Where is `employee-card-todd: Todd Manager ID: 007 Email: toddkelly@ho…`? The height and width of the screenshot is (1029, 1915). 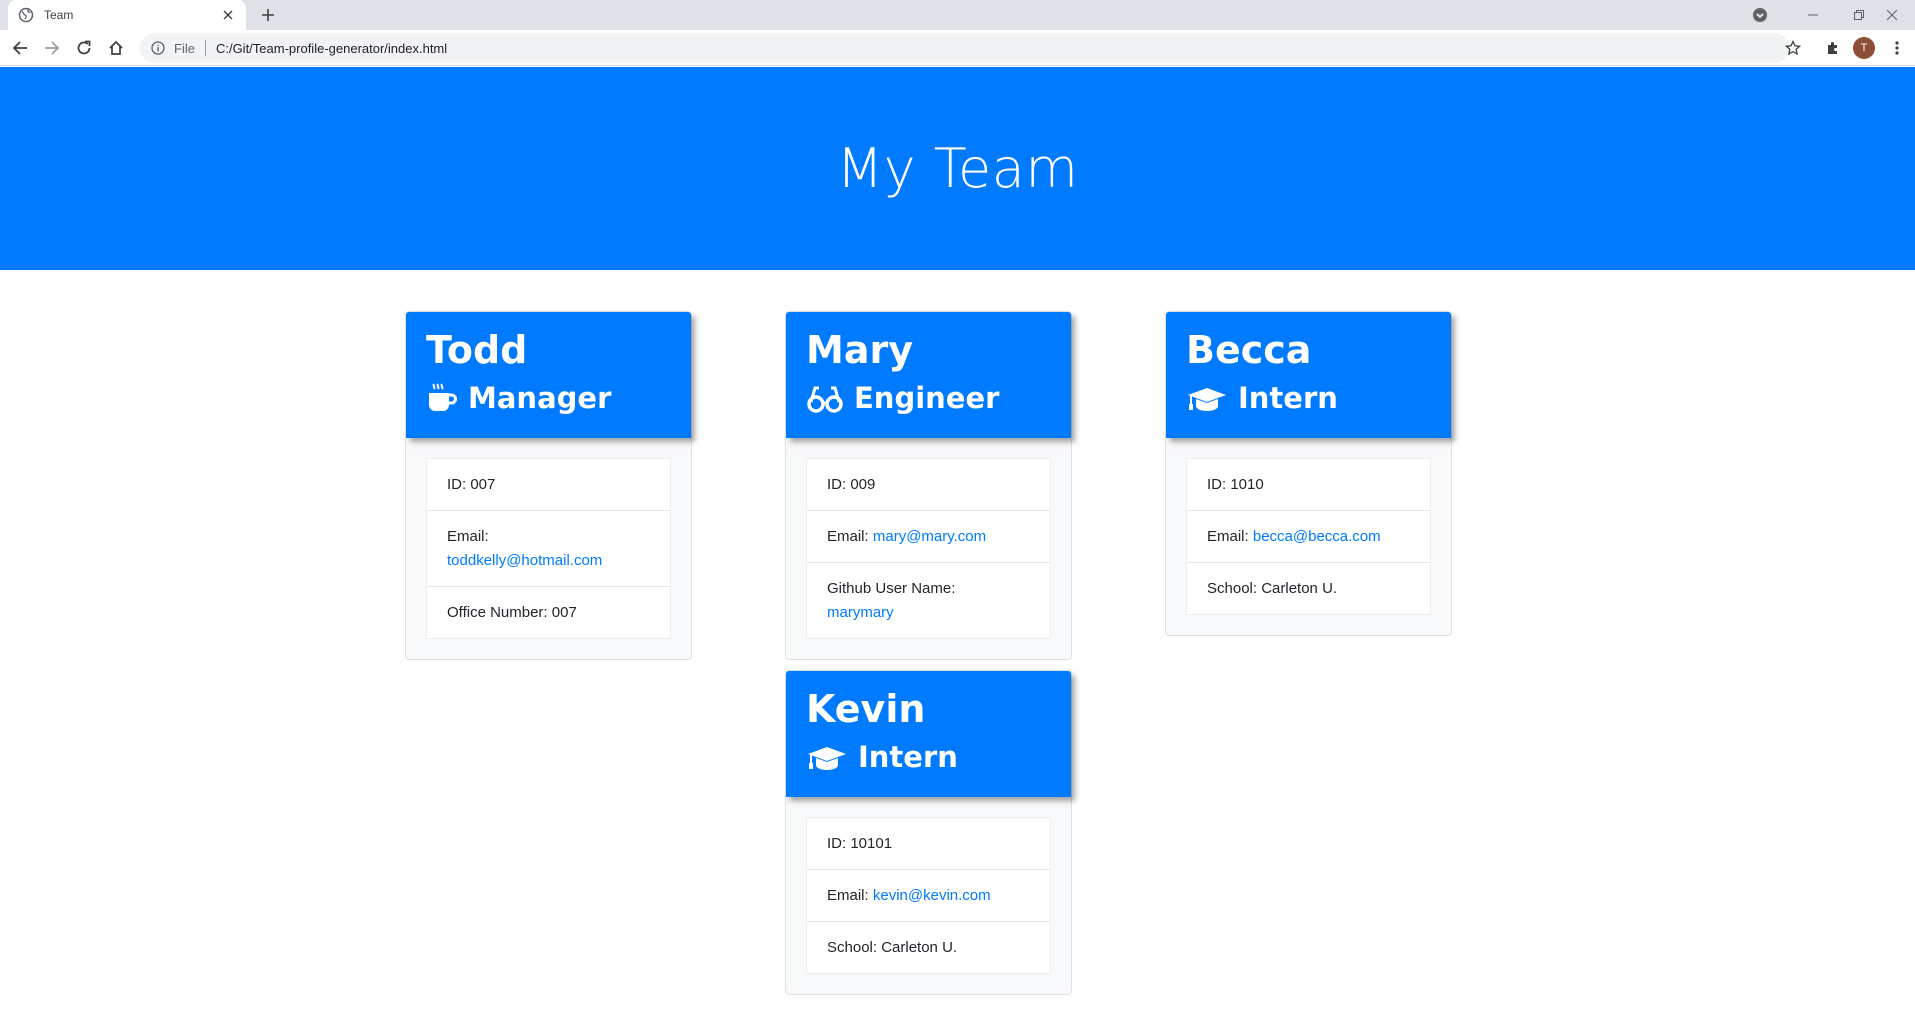 employee-card-todd: Todd Manager ID: 007 Email: toddkelly@ho… is located at coordinates (548, 485).